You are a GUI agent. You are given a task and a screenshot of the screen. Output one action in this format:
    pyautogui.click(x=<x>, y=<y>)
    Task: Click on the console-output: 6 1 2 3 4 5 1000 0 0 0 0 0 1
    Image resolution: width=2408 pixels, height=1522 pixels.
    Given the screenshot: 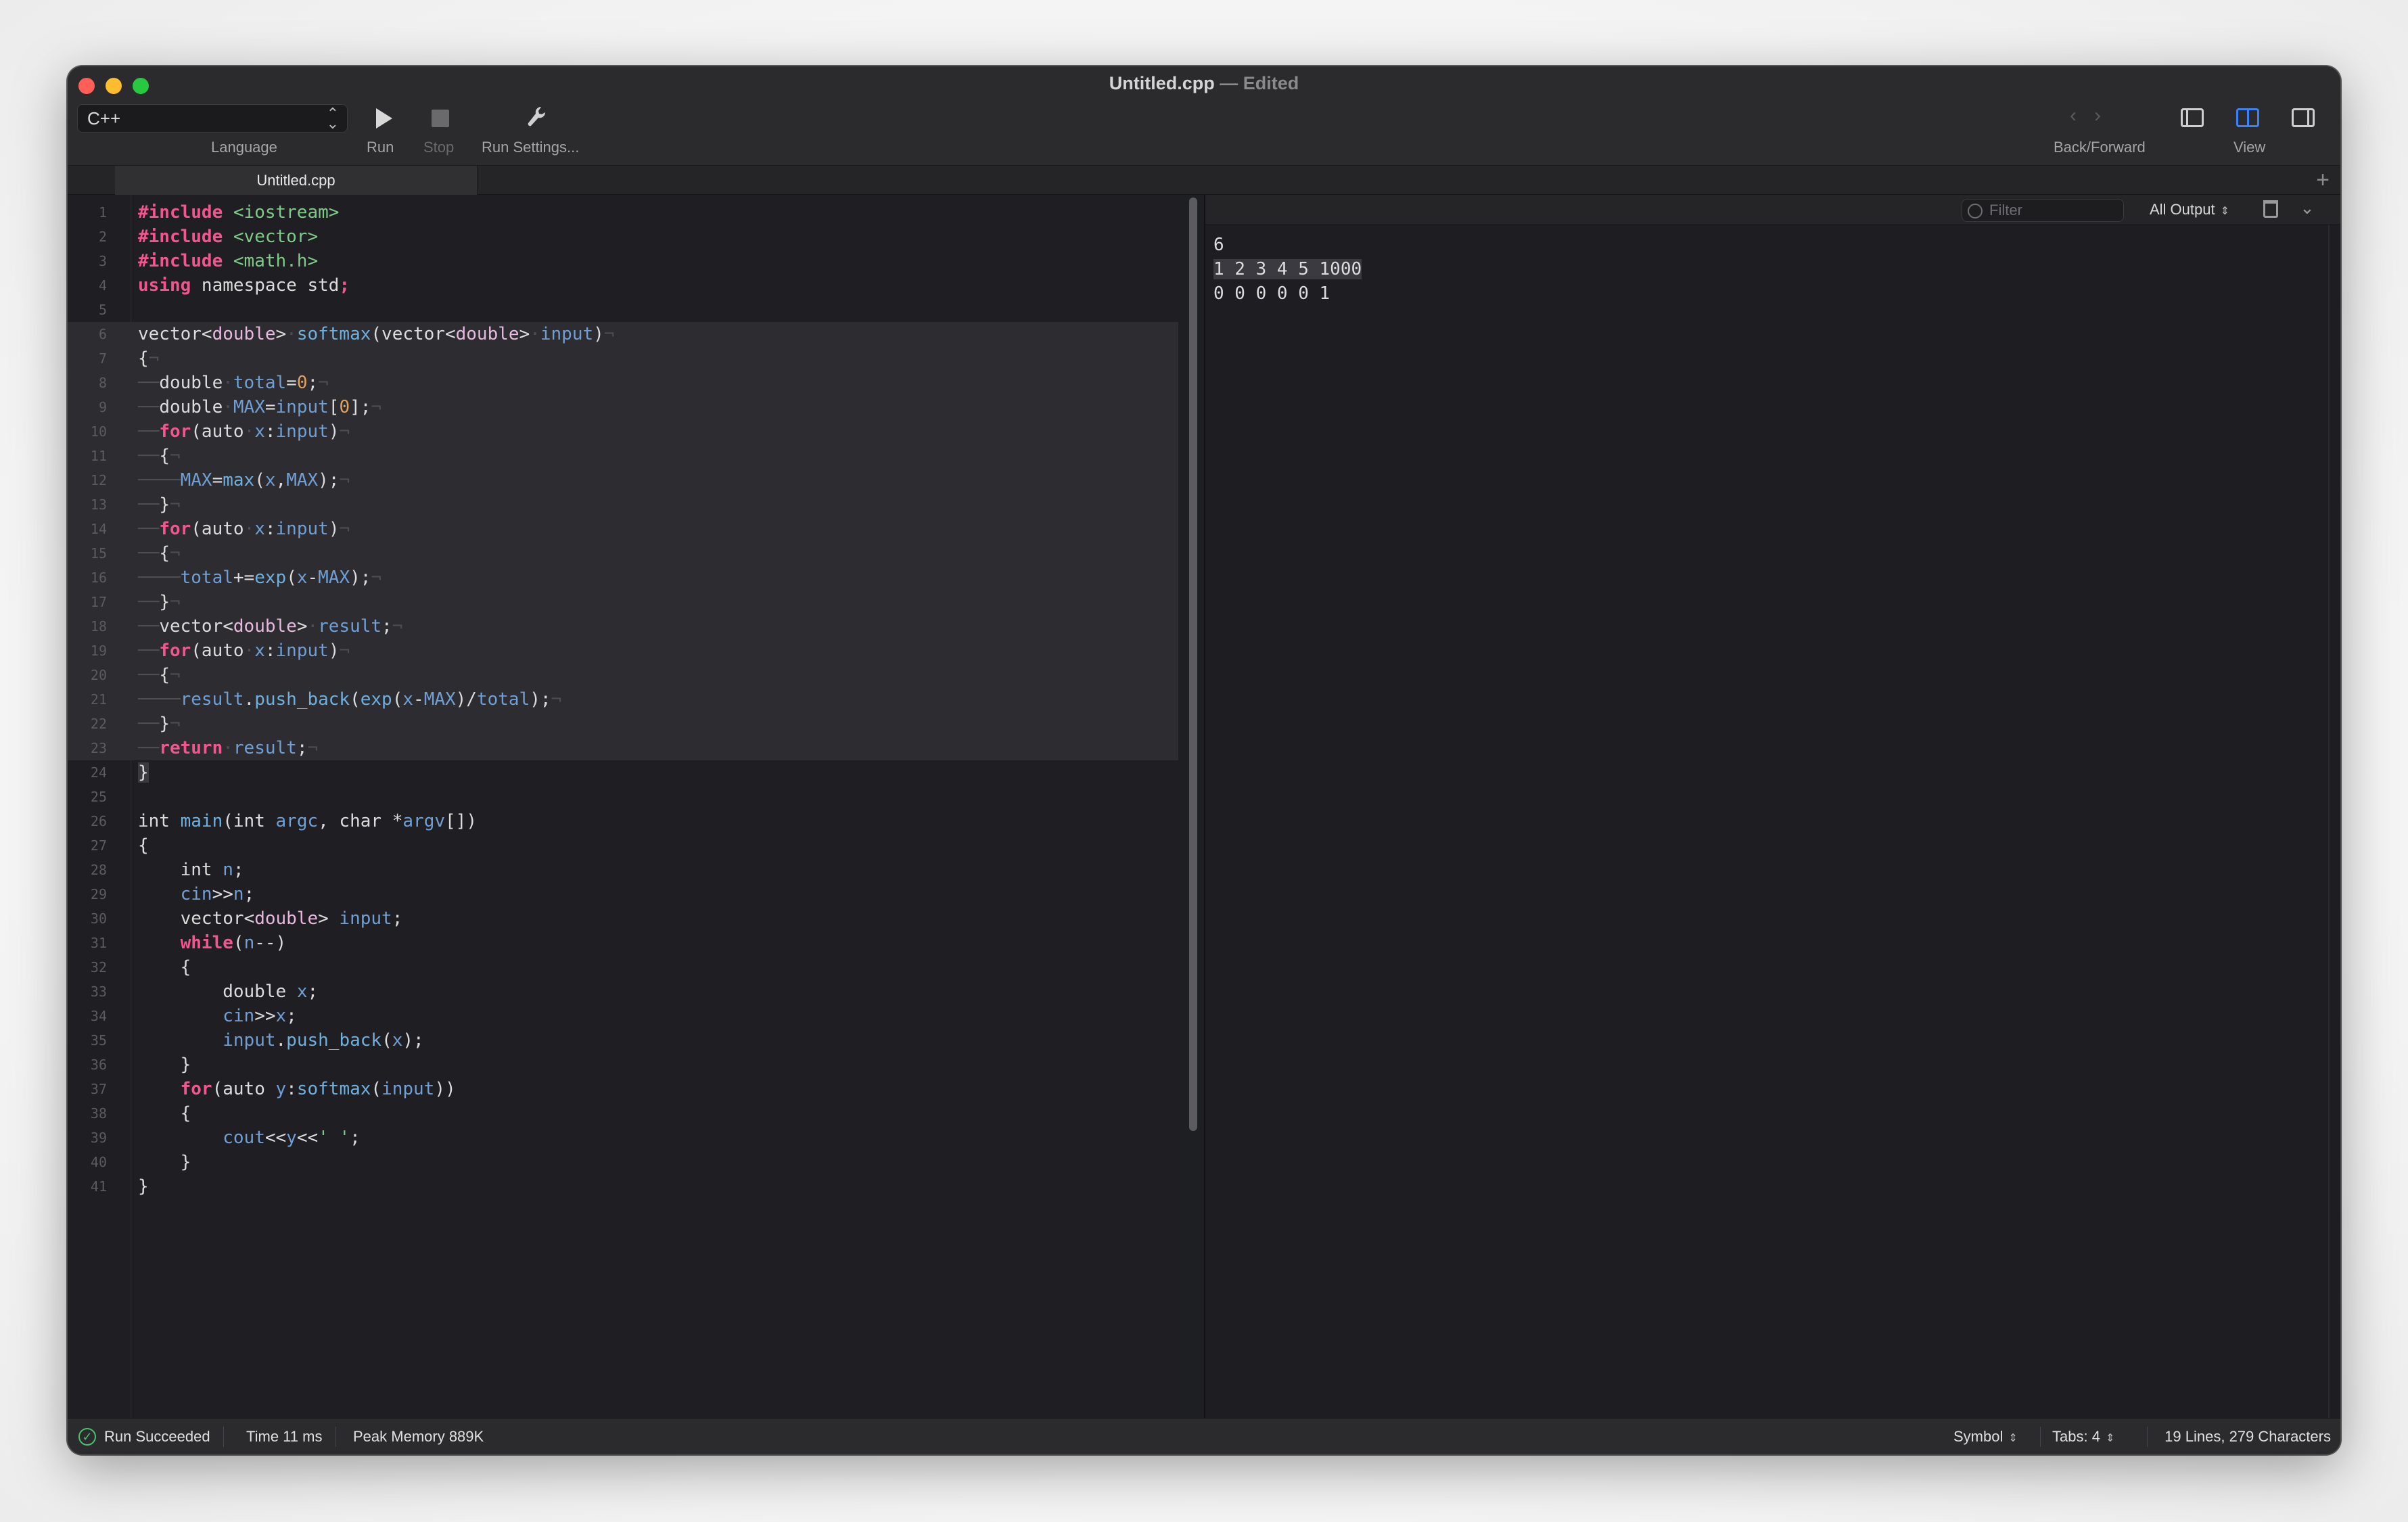 What is the action you would take?
    pyautogui.click(x=1287, y=269)
    